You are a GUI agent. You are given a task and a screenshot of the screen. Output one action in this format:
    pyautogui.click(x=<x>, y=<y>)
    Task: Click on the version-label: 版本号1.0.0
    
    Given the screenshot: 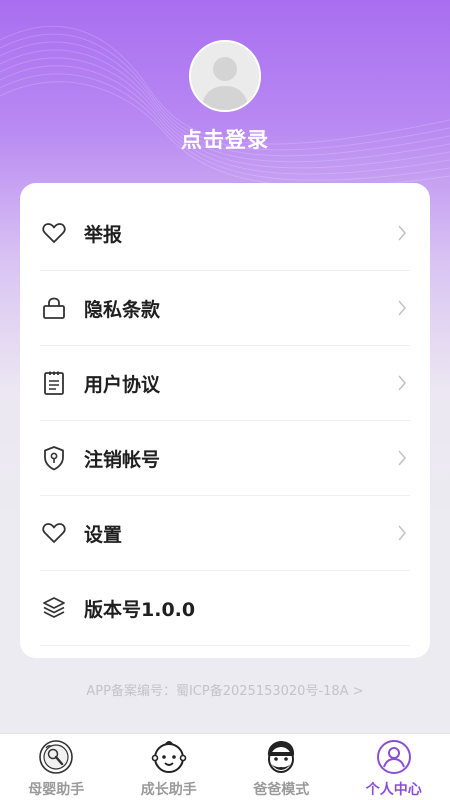 What is the action you would take?
    pyautogui.click(x=140, y=609)
    